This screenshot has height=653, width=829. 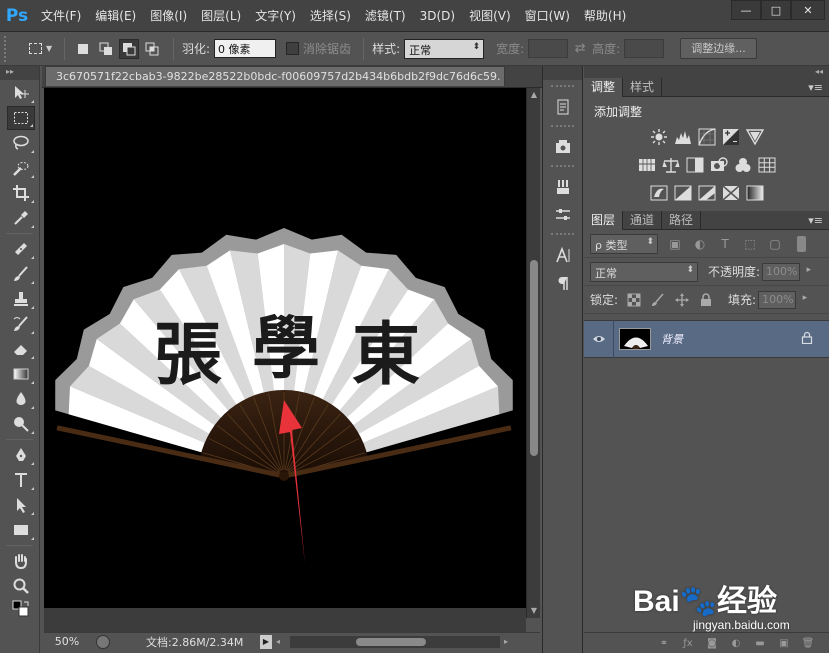 I want to click on tools-panel-header: ▸▸, so click(x=19, y=73).